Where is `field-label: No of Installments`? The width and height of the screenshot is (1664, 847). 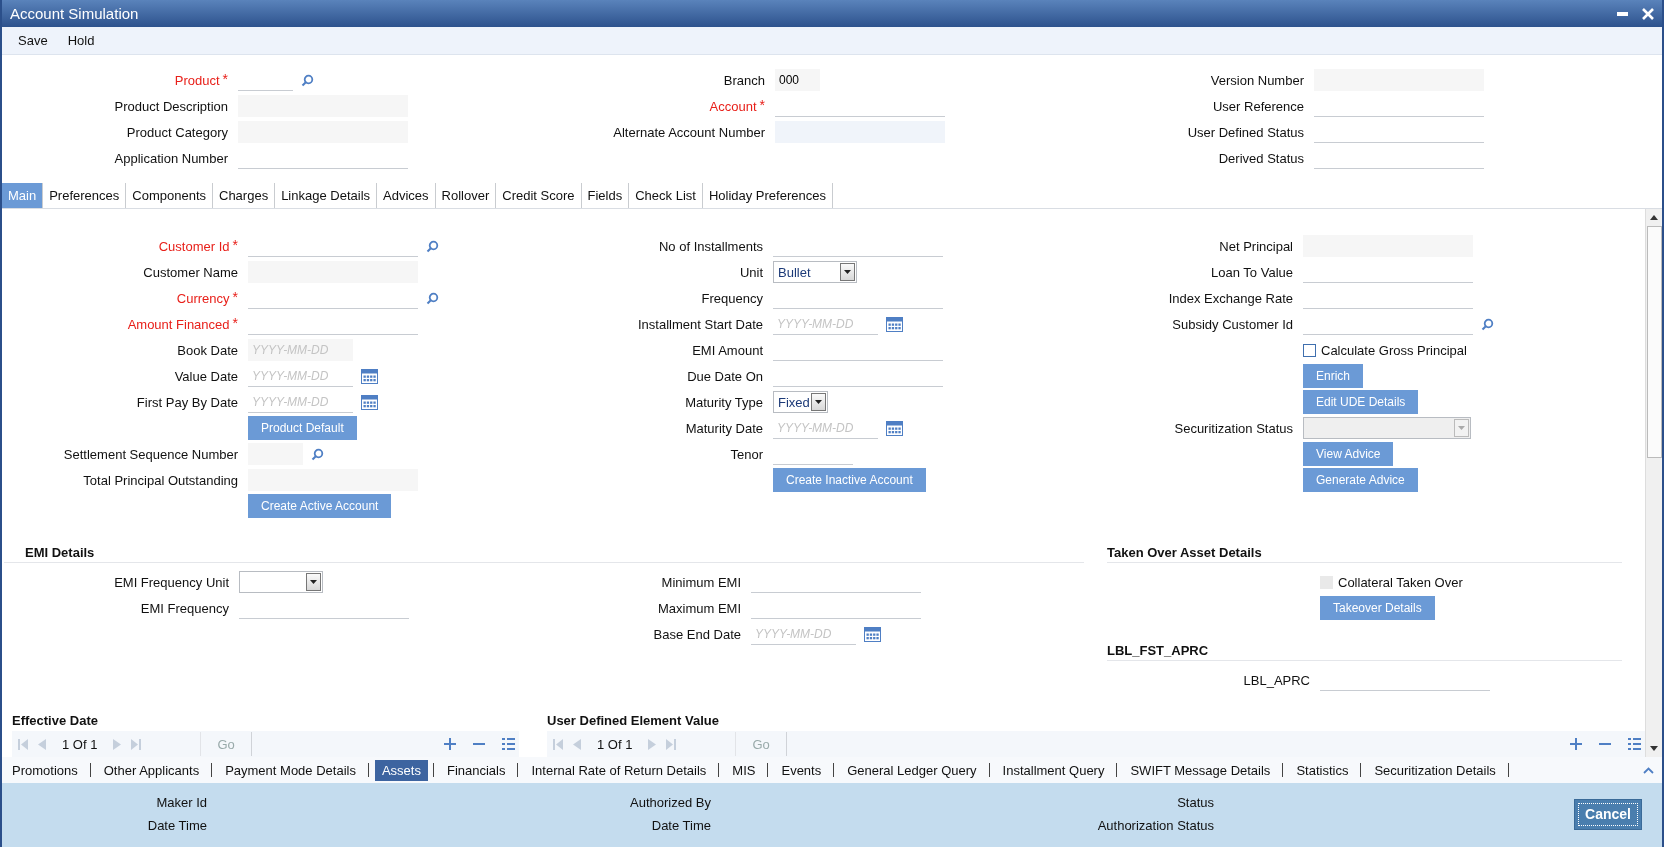 field-label: No of Installments is located at coordinates (710, 246).